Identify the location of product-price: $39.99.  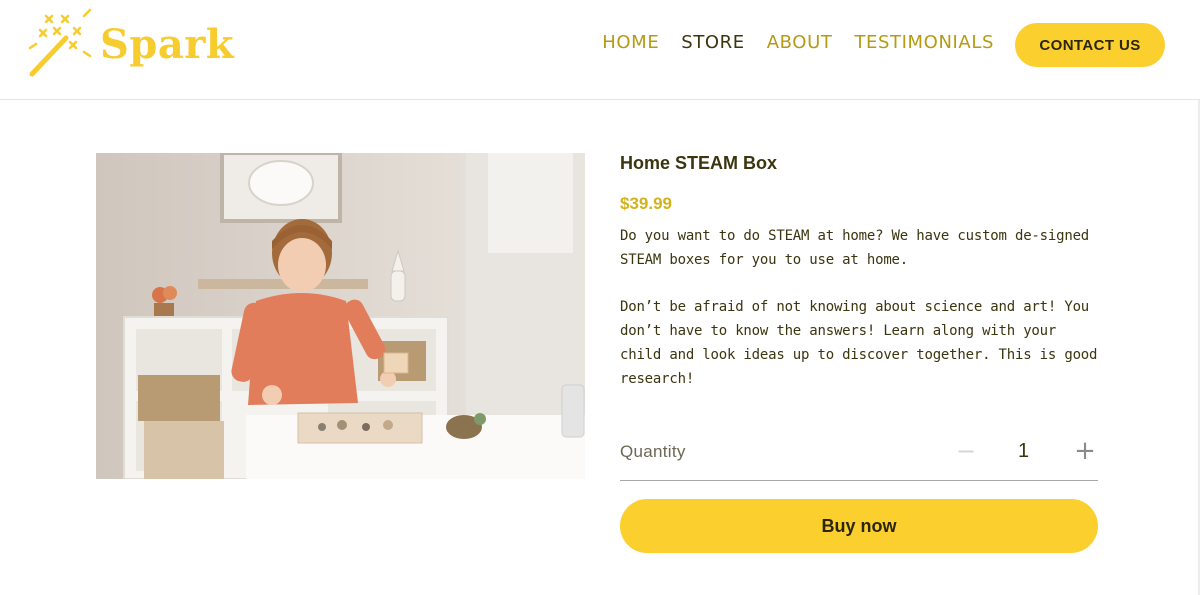
(646, 203).